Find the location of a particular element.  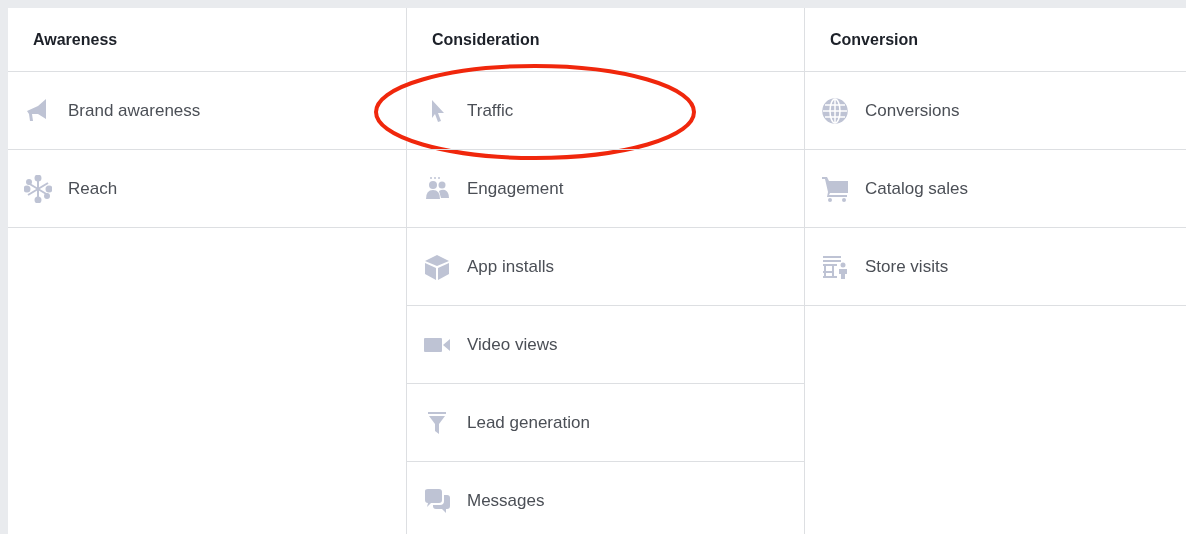

objective-option: Messages is located at coordinates (605, 498).